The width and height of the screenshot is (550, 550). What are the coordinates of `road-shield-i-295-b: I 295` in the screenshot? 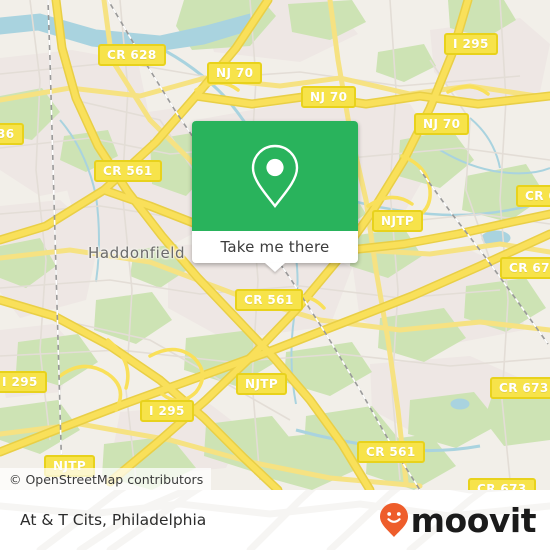 It's located at (23, 382).